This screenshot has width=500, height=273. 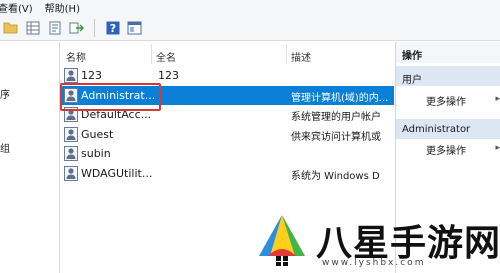 I want to click on cell-full-name: 123, so click(x=168, y=75).